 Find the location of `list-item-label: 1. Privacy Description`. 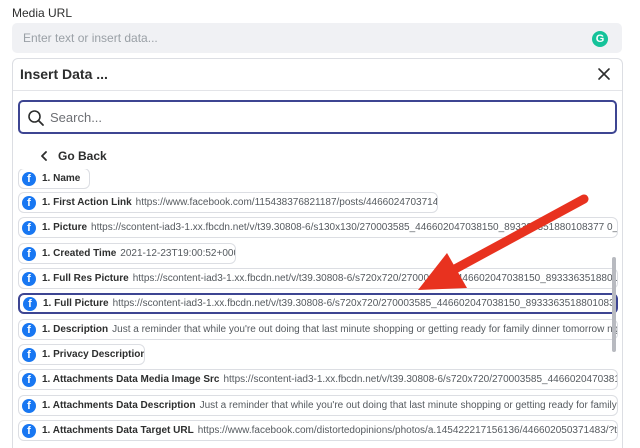

list-item-label: 1. Privacy Description is located at coordinates (93, 354).